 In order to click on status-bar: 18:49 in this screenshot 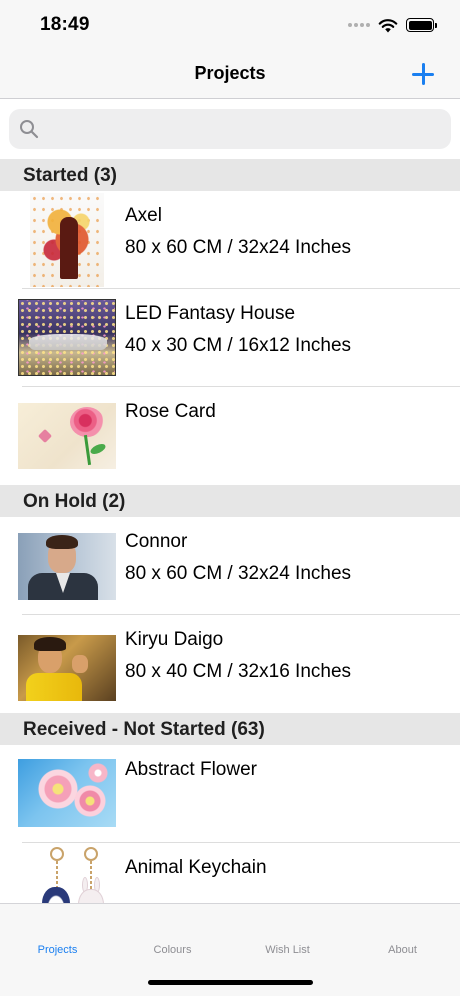, I will do `click(230, 25)`.